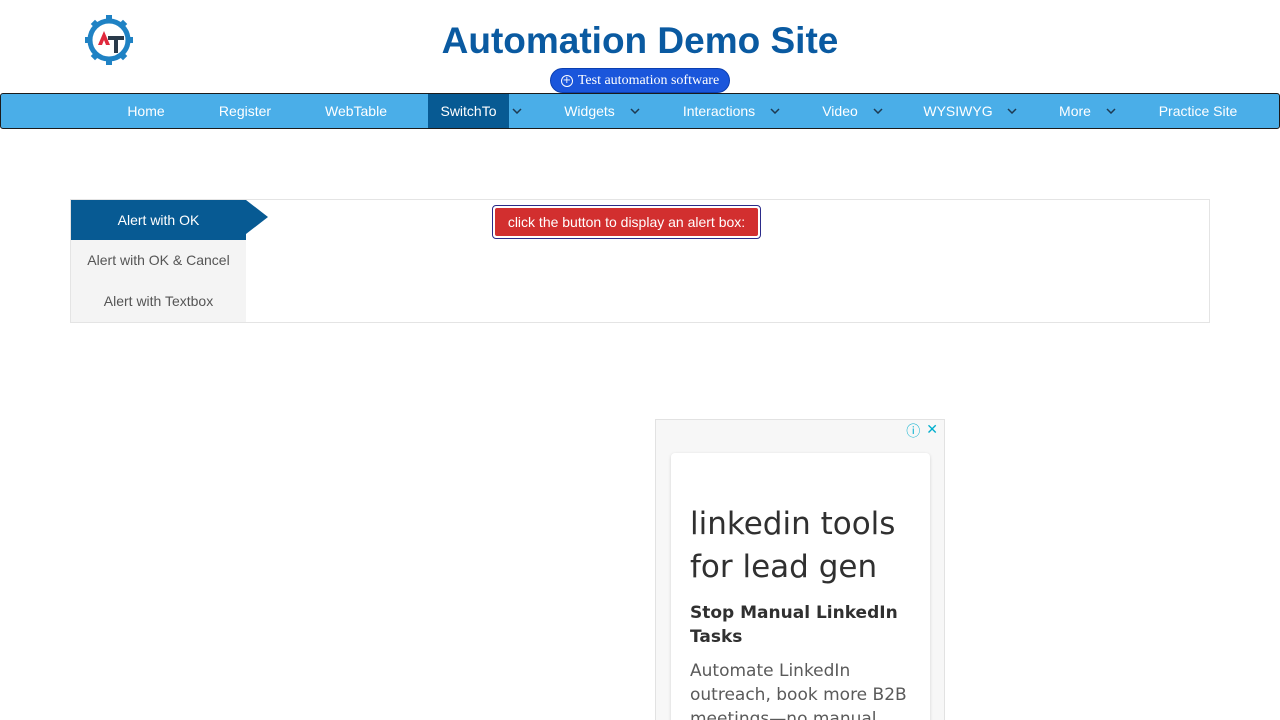  I want to click on nav-widgets: Widgets, so click(589, 111).